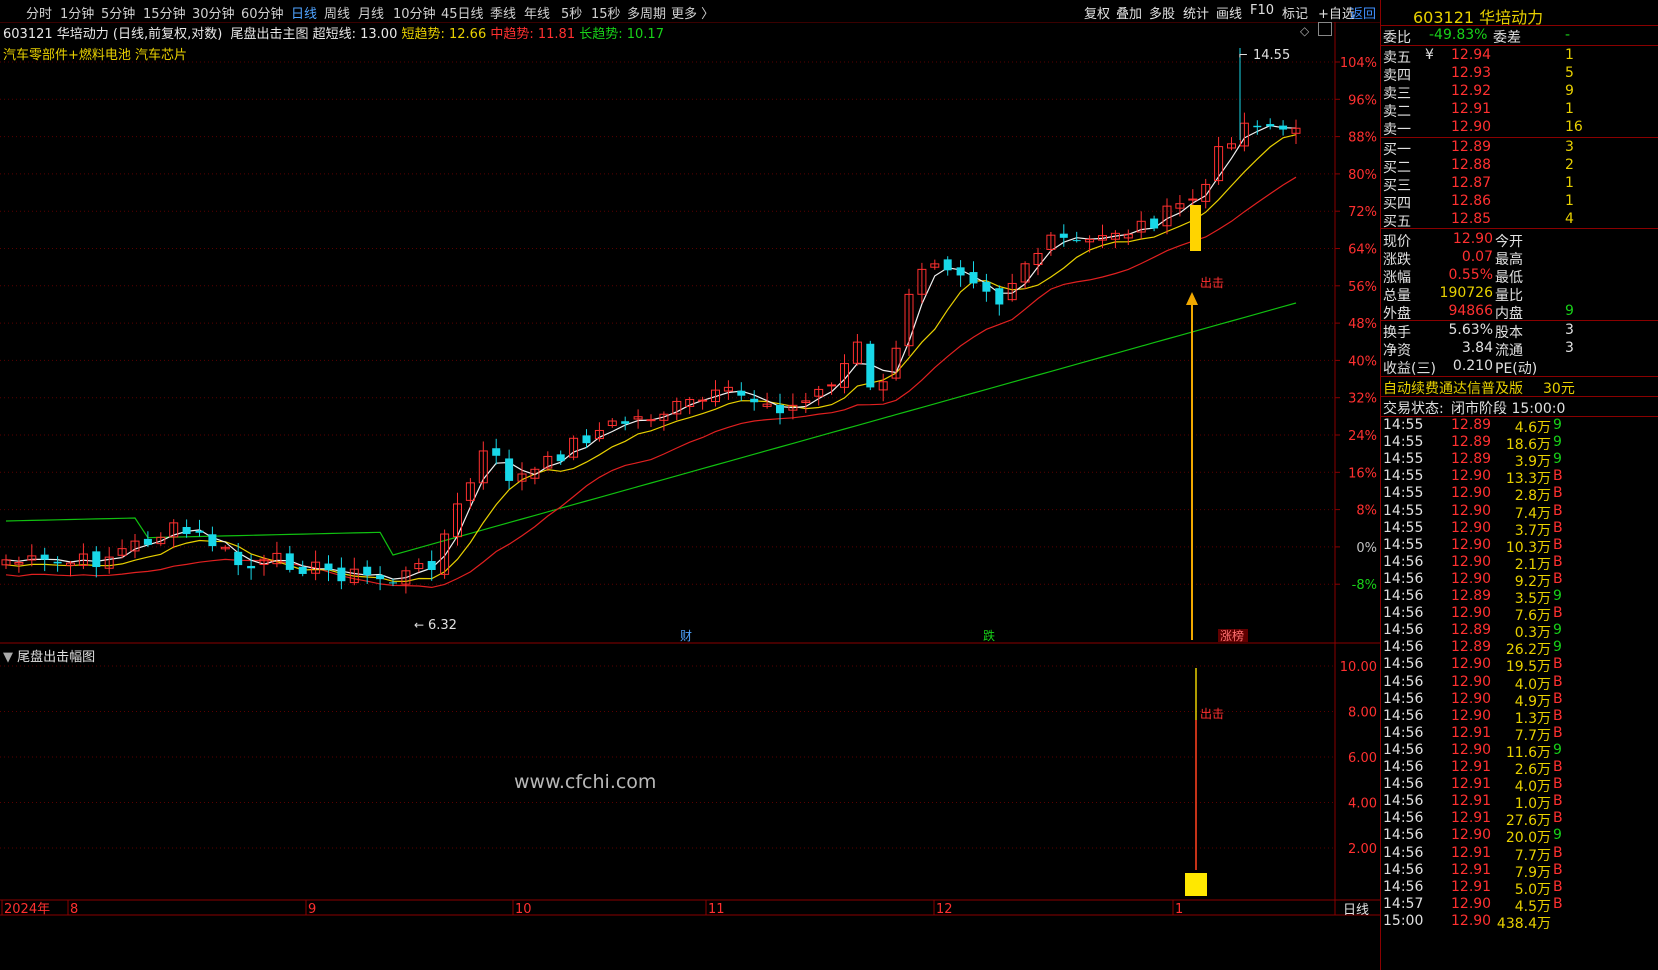 The width and height of the screenshot is (1658, 970). What do you see at coordinates (1471, 201) in the screenshot?
I see `bid-price: 12.86` at bounding box center [1471, 201].